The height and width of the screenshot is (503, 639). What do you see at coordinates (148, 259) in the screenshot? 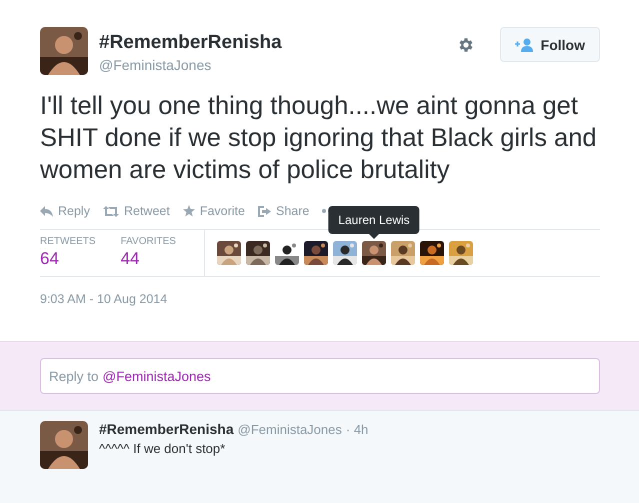
I see `stat-count: 44` at bounding box center [148, 259].